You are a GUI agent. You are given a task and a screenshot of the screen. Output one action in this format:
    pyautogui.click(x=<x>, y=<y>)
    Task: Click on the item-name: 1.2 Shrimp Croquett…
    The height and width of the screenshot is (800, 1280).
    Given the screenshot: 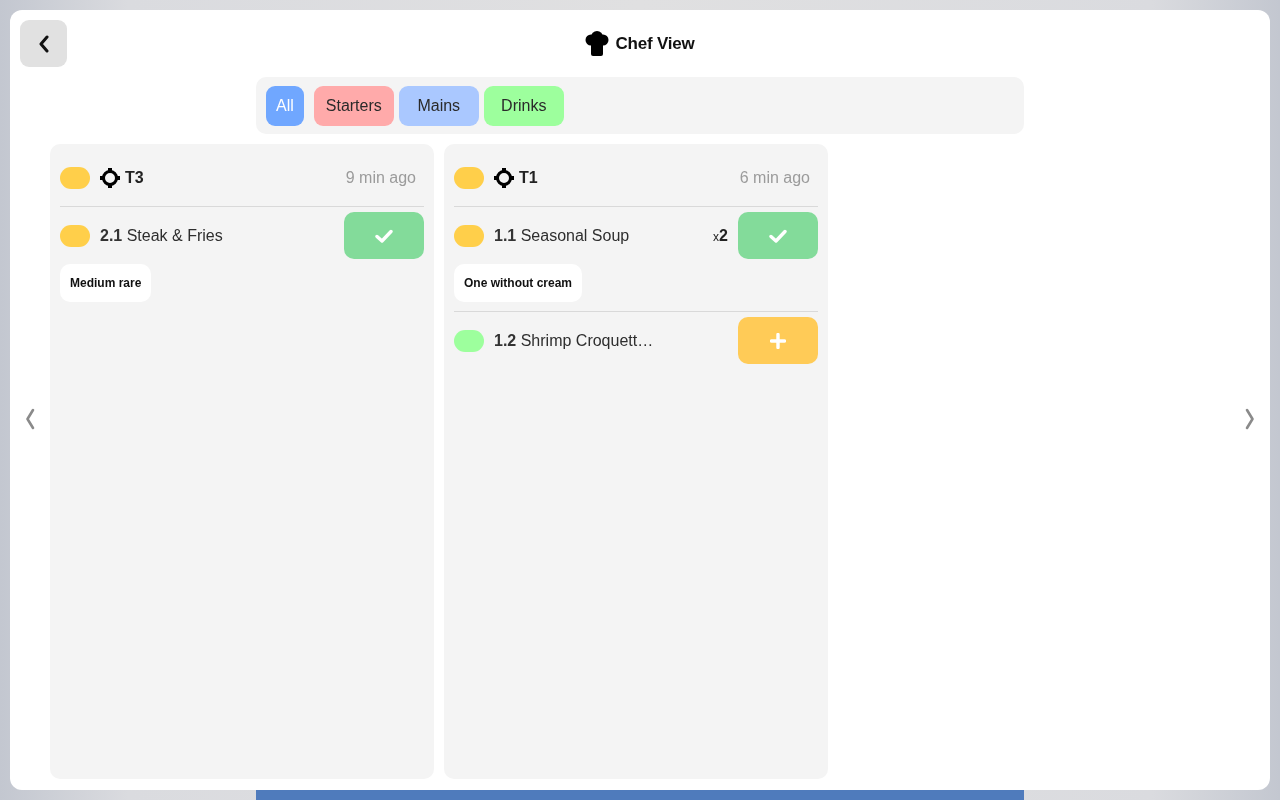 What is the action you would take?
    pyautogui.click(x=574, y=340)
    